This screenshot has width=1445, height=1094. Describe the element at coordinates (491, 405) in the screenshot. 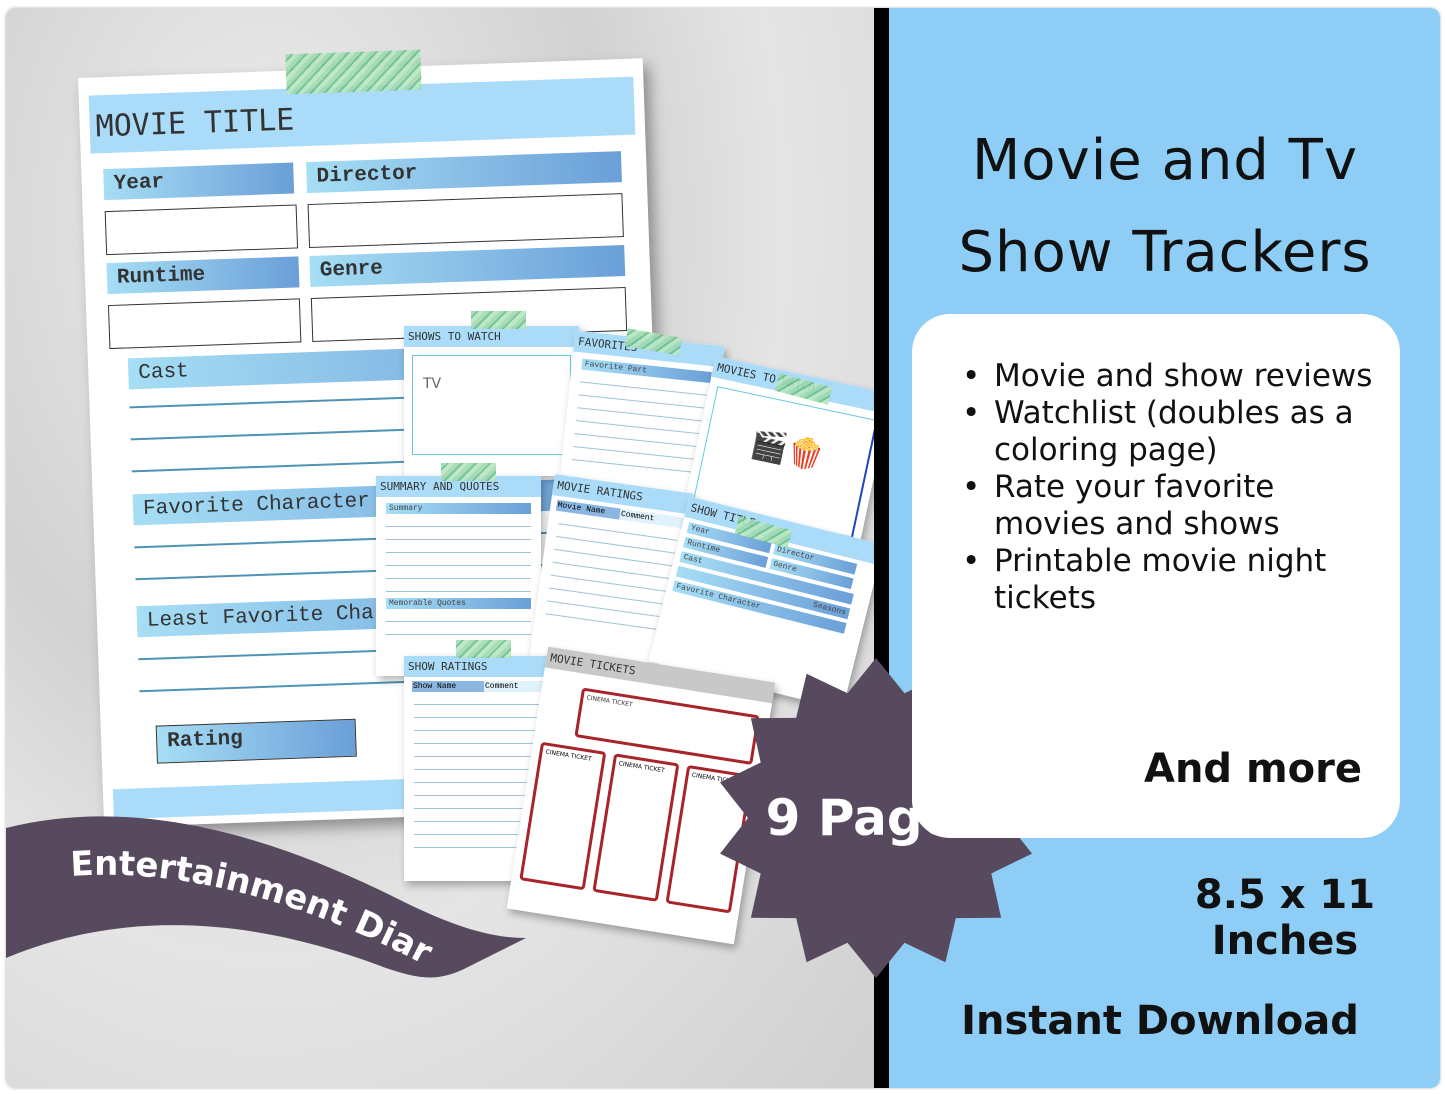

I see `tv-drawing: TV` at that location.